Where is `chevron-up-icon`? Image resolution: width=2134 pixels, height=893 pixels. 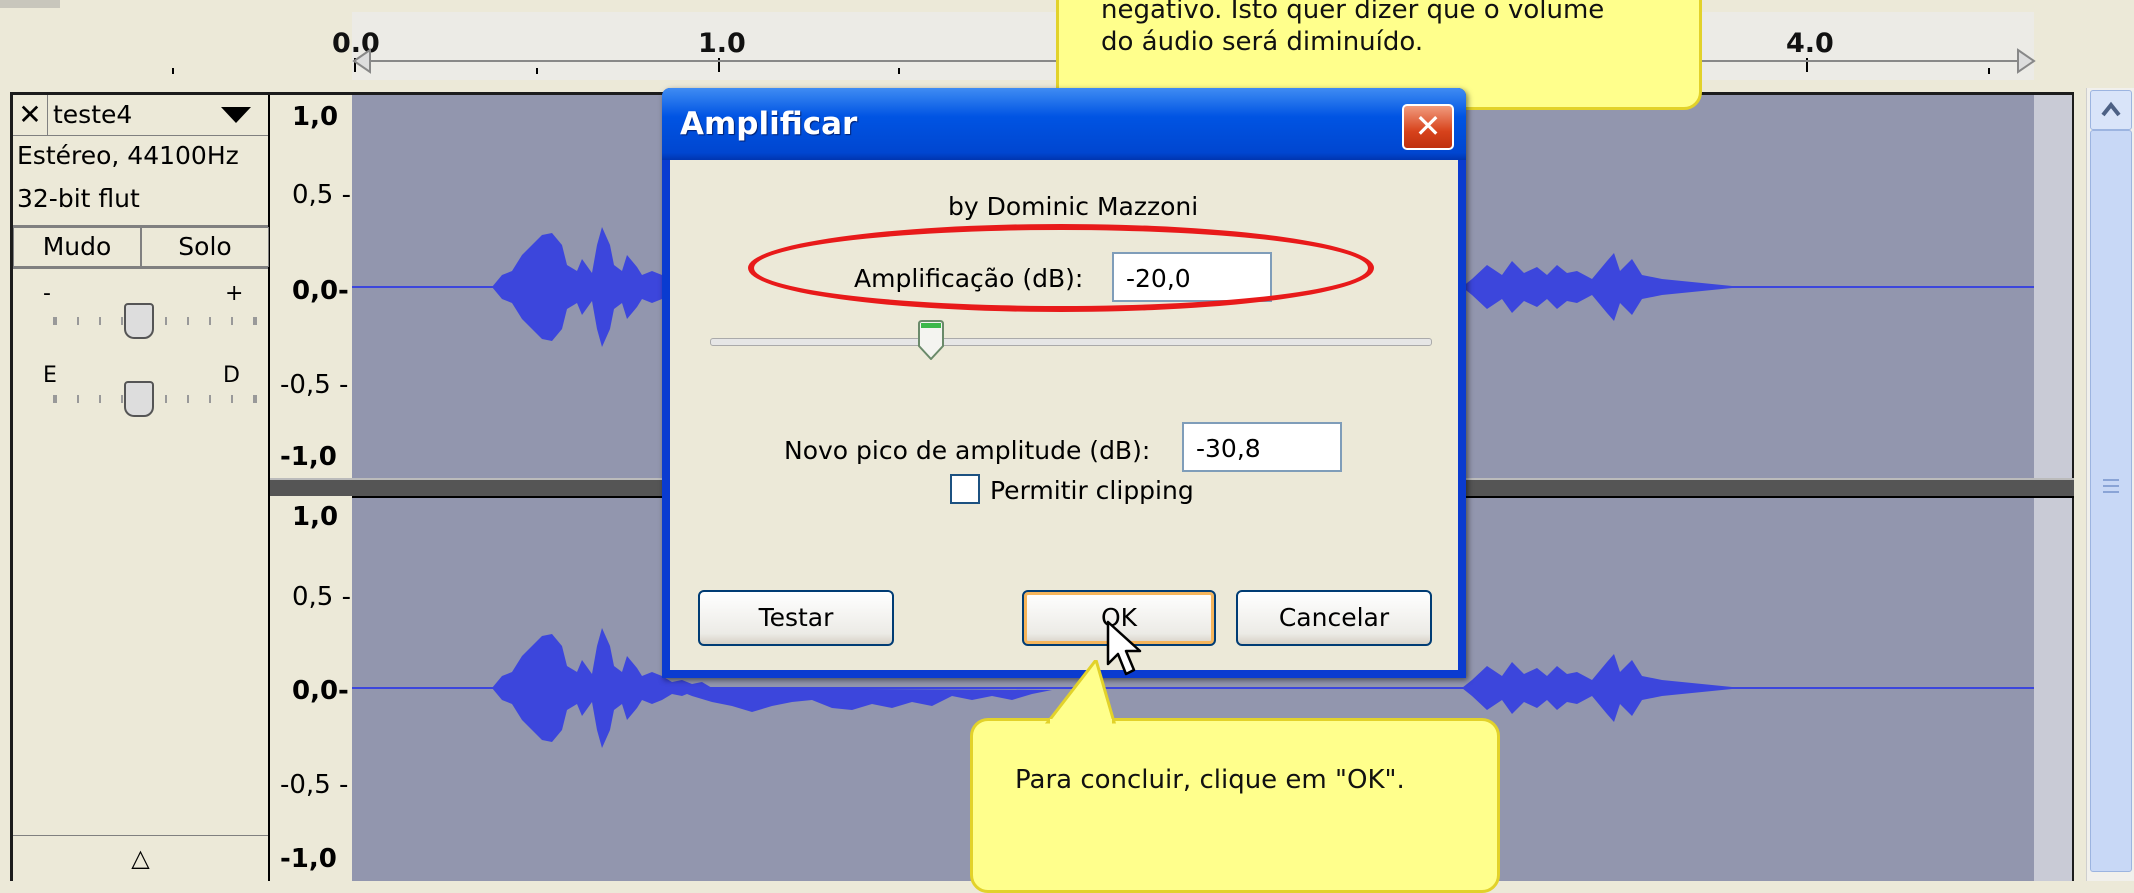 chevron-up-icon is located at coordinates (2111, 109).